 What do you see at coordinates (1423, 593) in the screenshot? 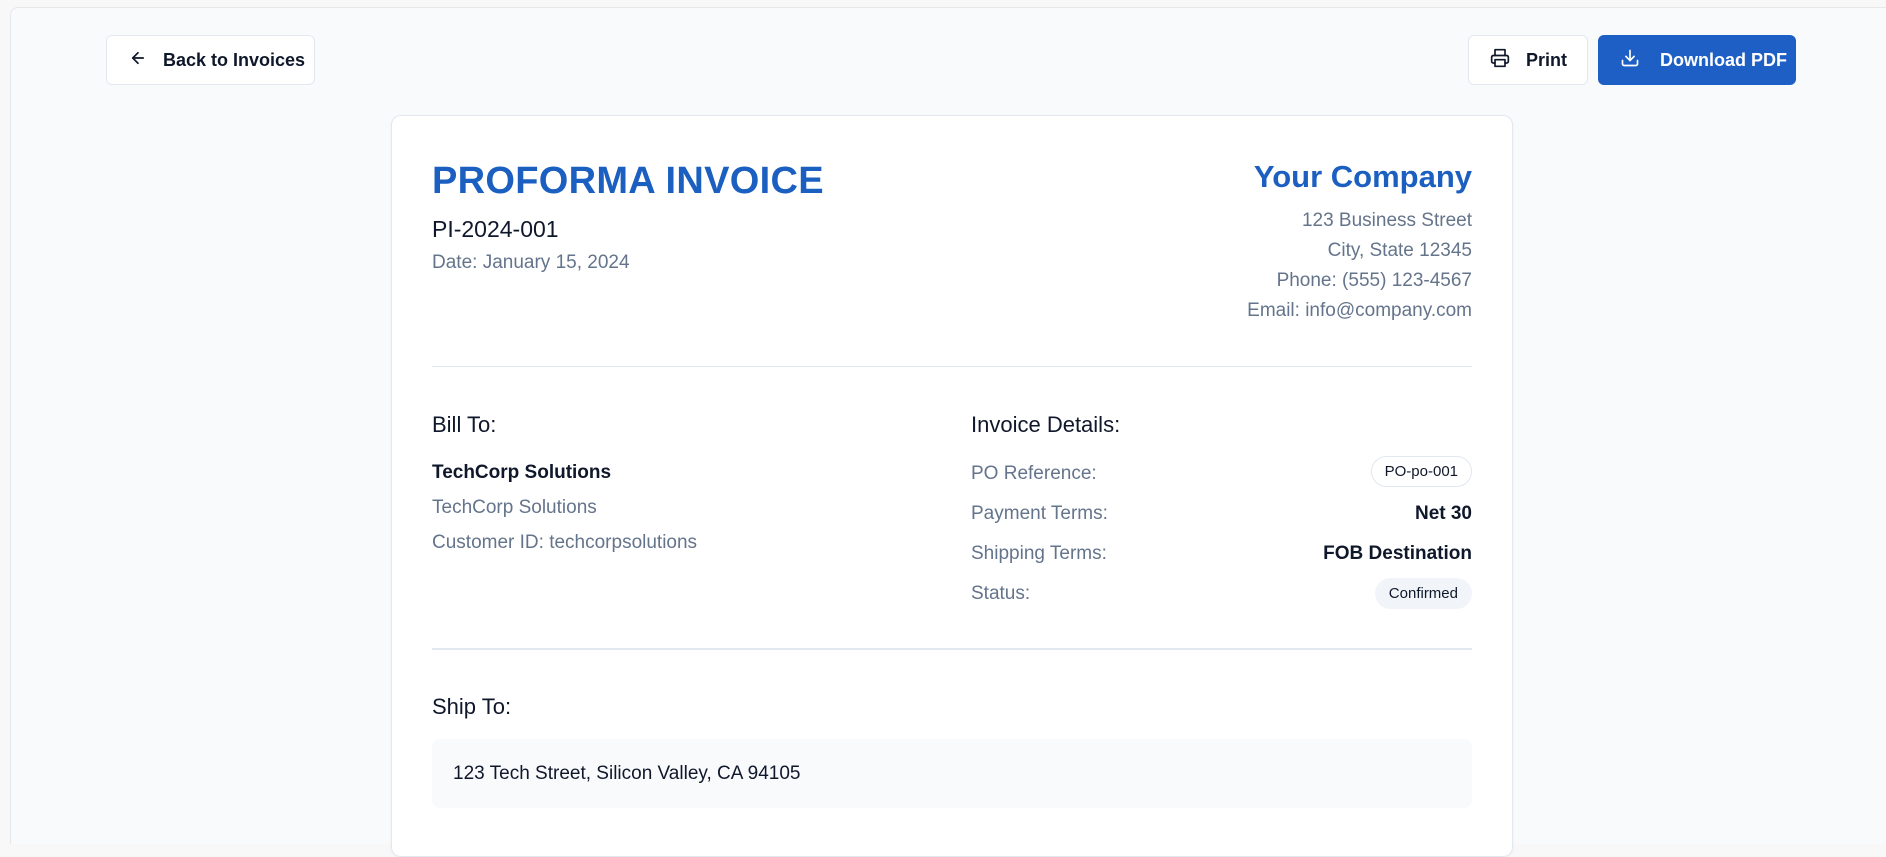
I see `status-badge: Confirmed` at bounding box center [1423, 593].